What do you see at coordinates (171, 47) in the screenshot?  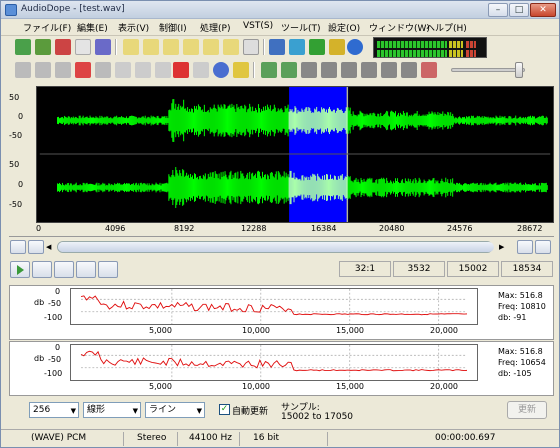 I see `zoom-h-icon` at bounding box center [171, 47].